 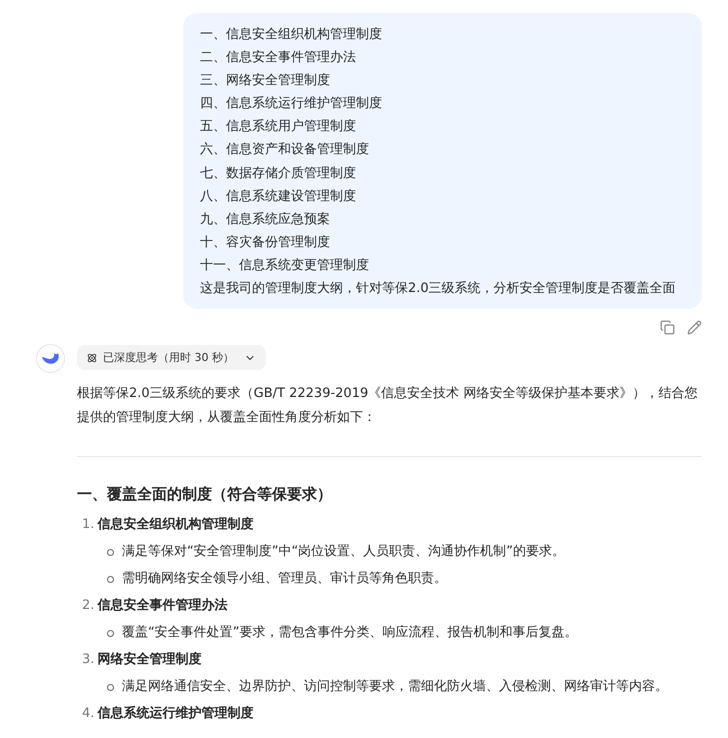 I want to click on list-title: 信息安全事件管理办法, so click(x=162, y=606).